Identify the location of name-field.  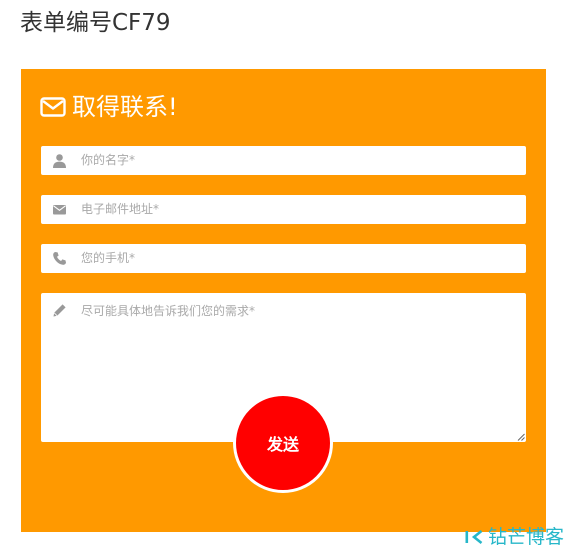
(283, 160).